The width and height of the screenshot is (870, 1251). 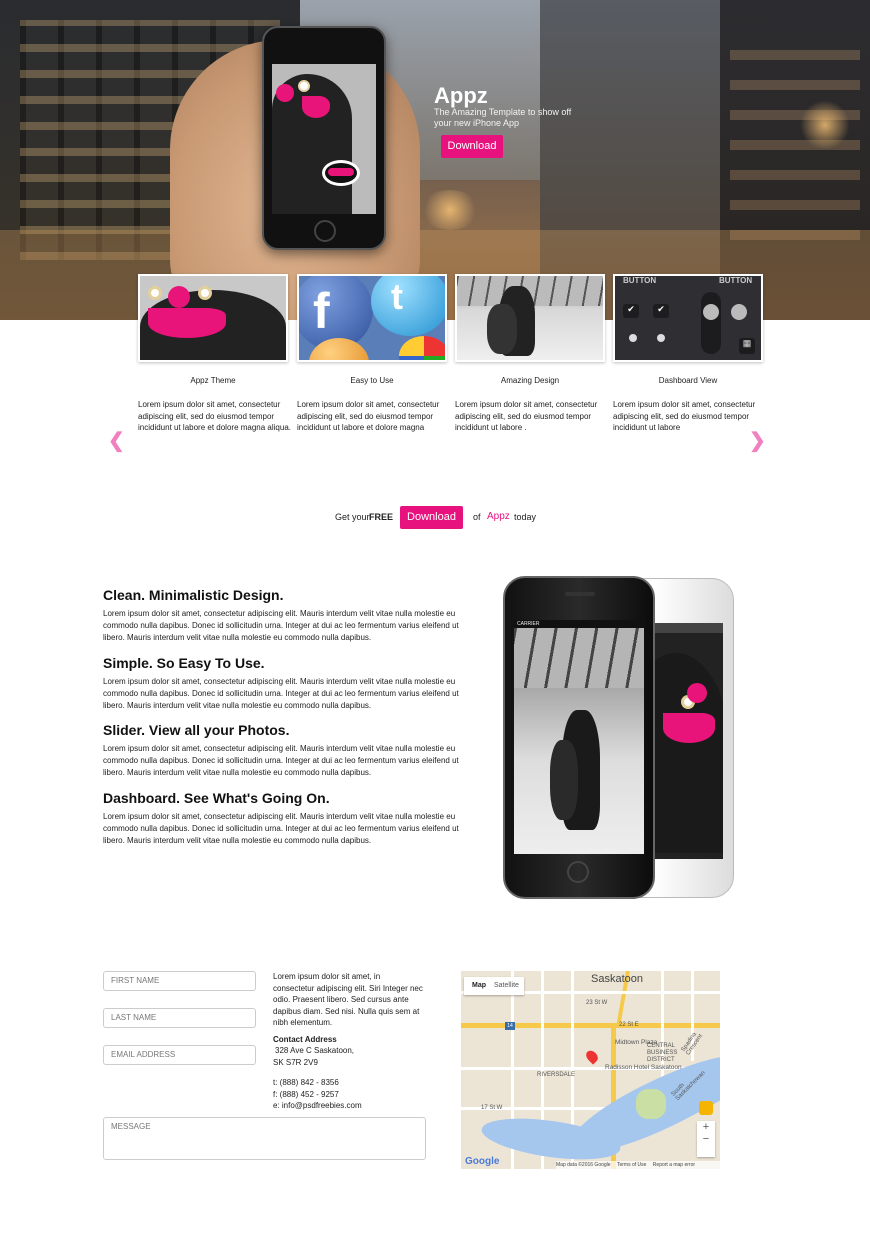 What do you see at coordinates (597, 1003) in the screenshot?
I see `map-label: 23 St W` at bounding box center [597, 1003].